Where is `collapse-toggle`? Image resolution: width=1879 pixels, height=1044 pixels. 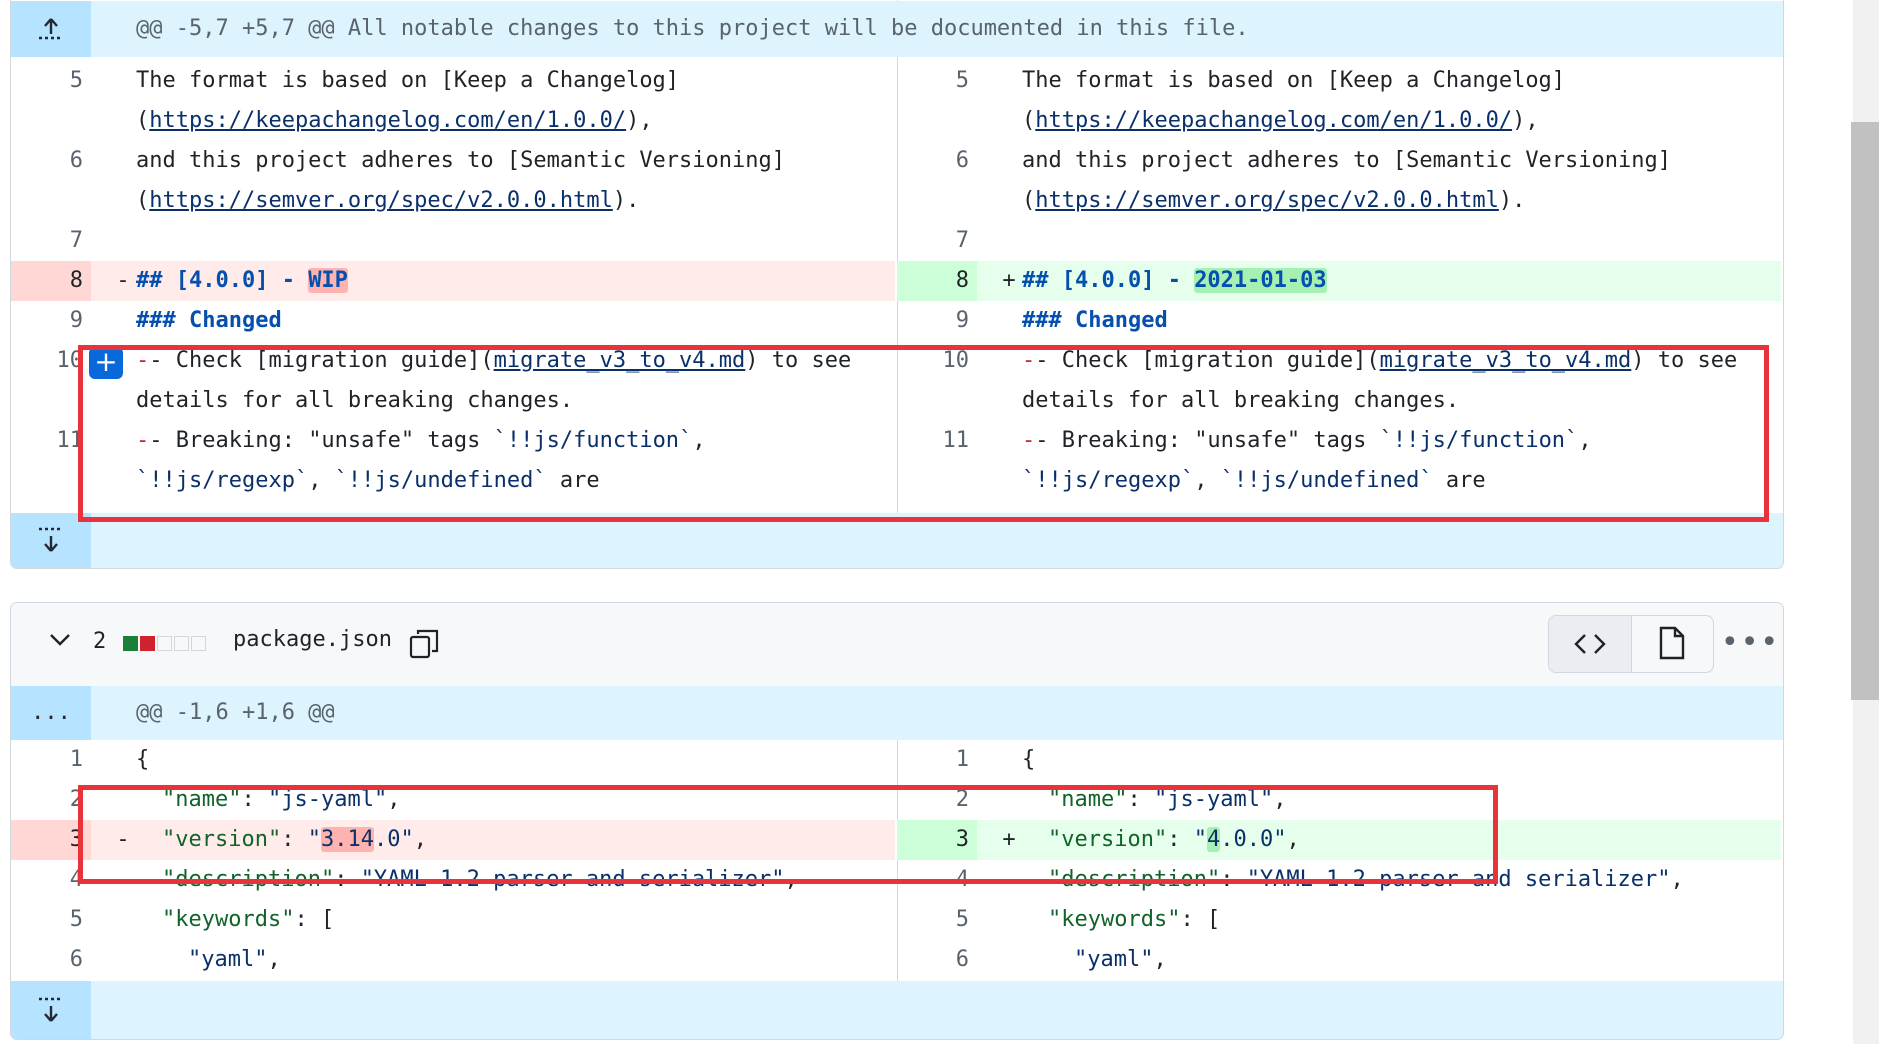 collapse-toggle is located at coordinates (60, 643).